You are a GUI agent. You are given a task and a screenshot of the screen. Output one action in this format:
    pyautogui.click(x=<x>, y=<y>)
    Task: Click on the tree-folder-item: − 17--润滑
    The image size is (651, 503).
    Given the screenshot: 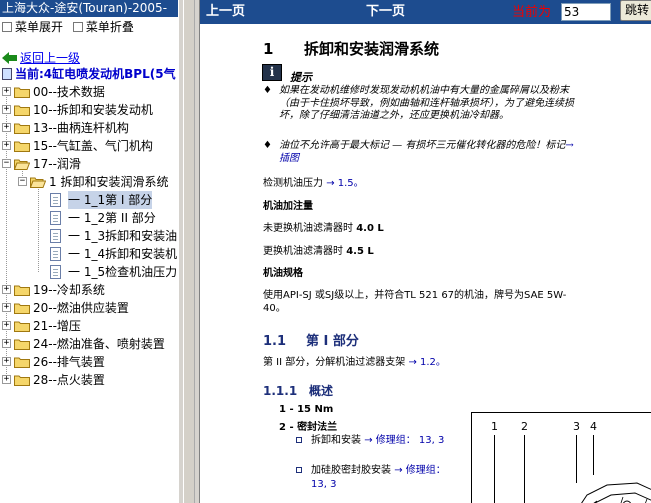 What is the action you would take?
    pyautogui.click(x=89, y=164)
    